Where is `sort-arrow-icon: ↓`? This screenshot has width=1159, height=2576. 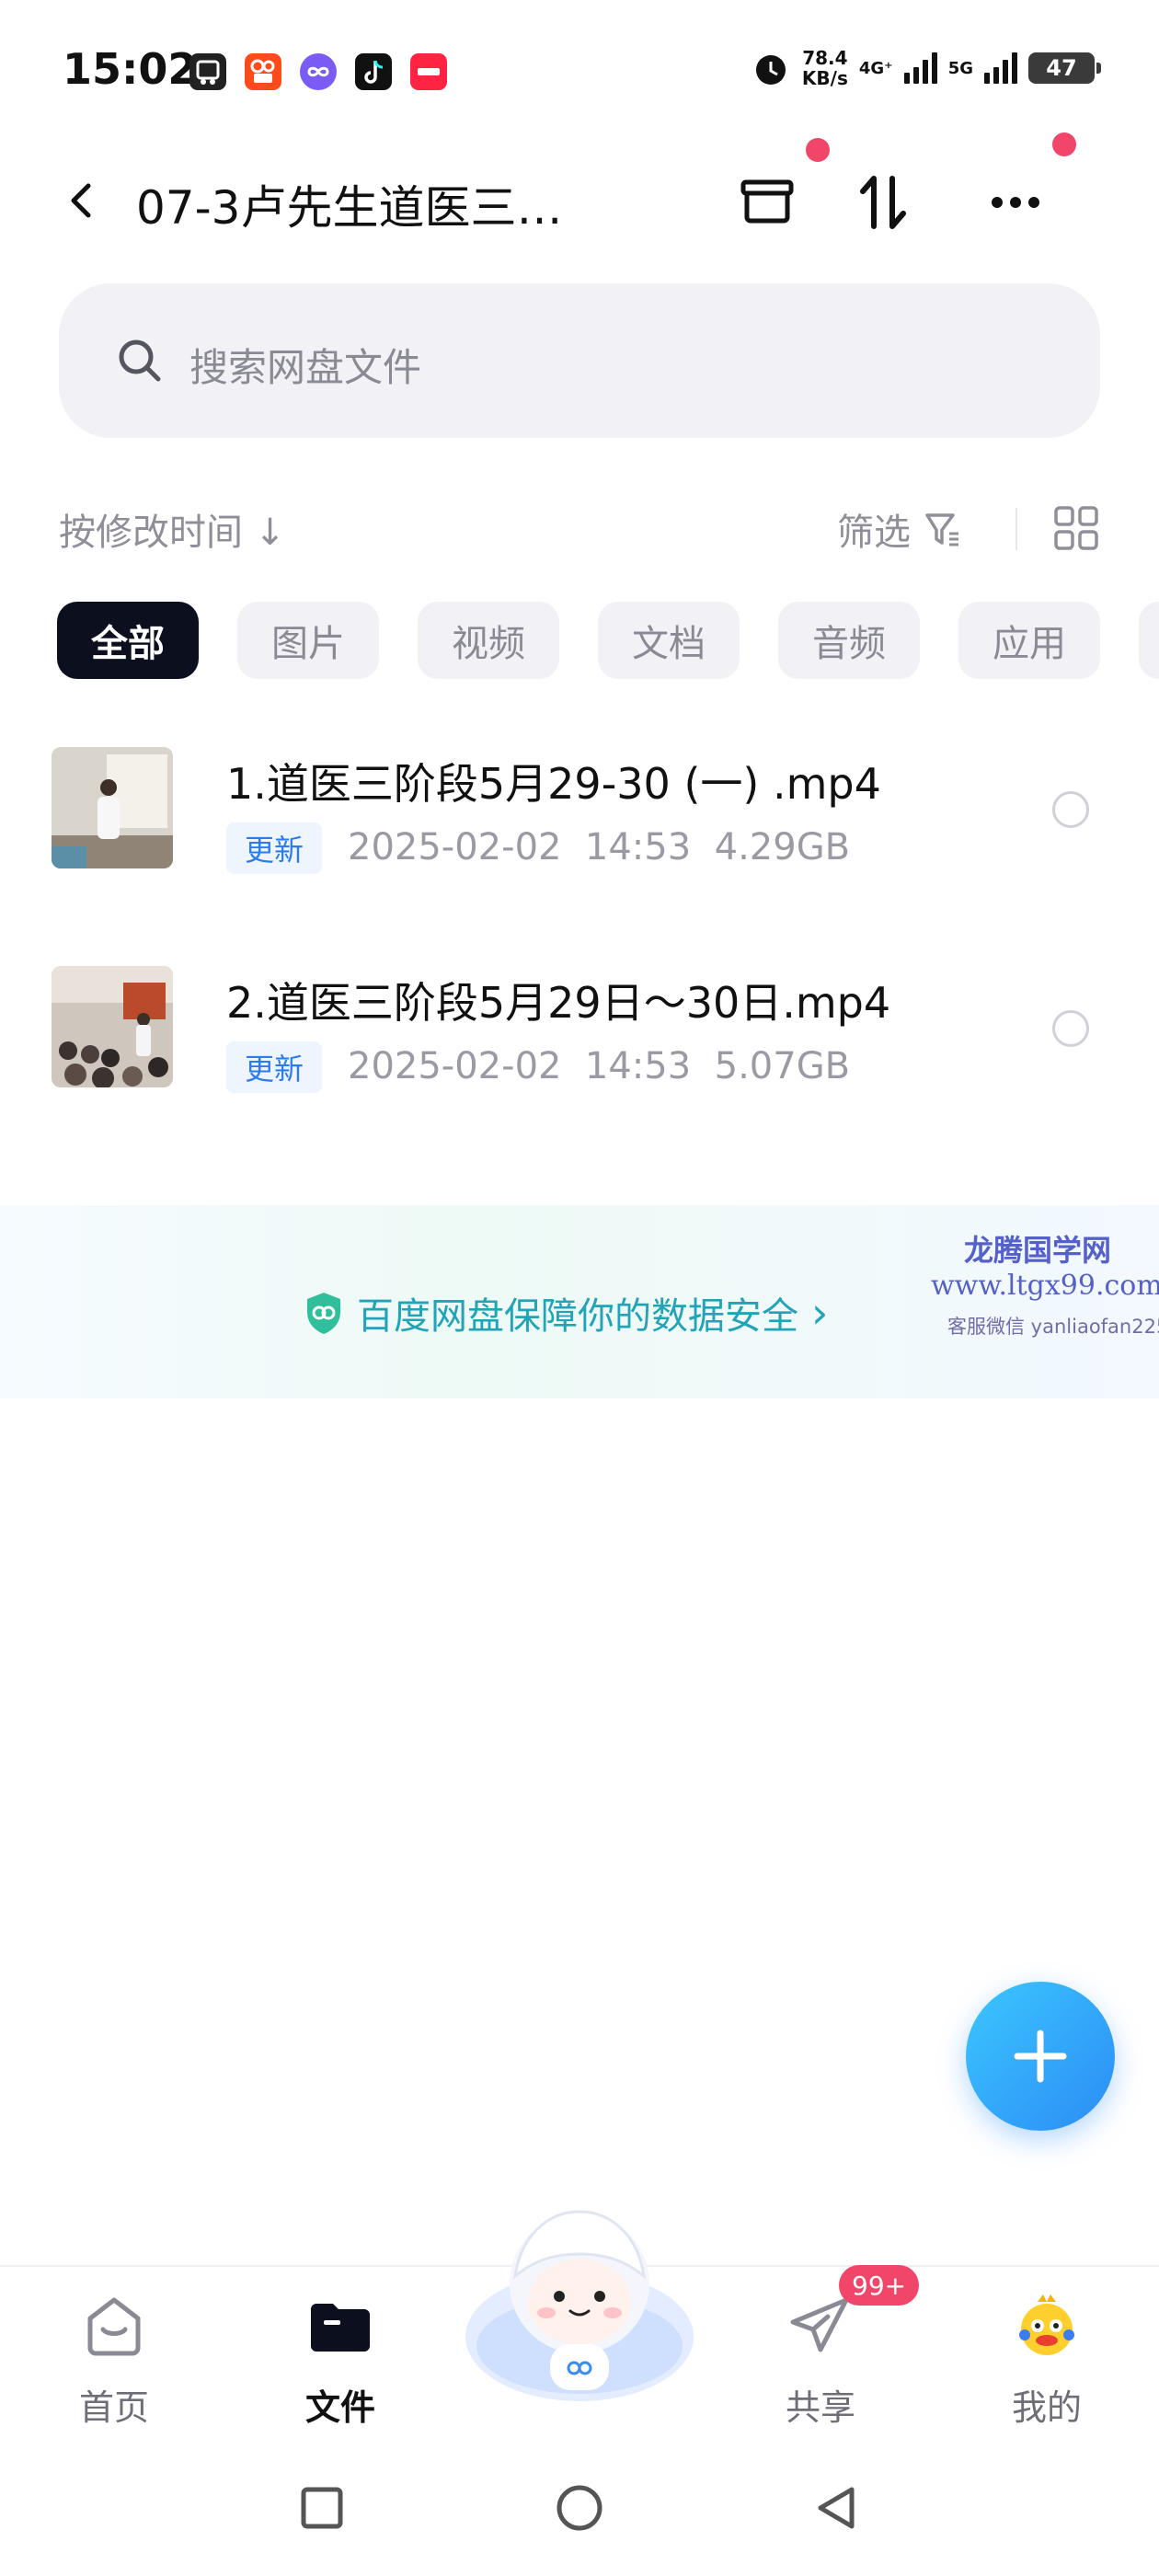 sort-arrow-icon: ↓ is located at coordinates (270, 533).